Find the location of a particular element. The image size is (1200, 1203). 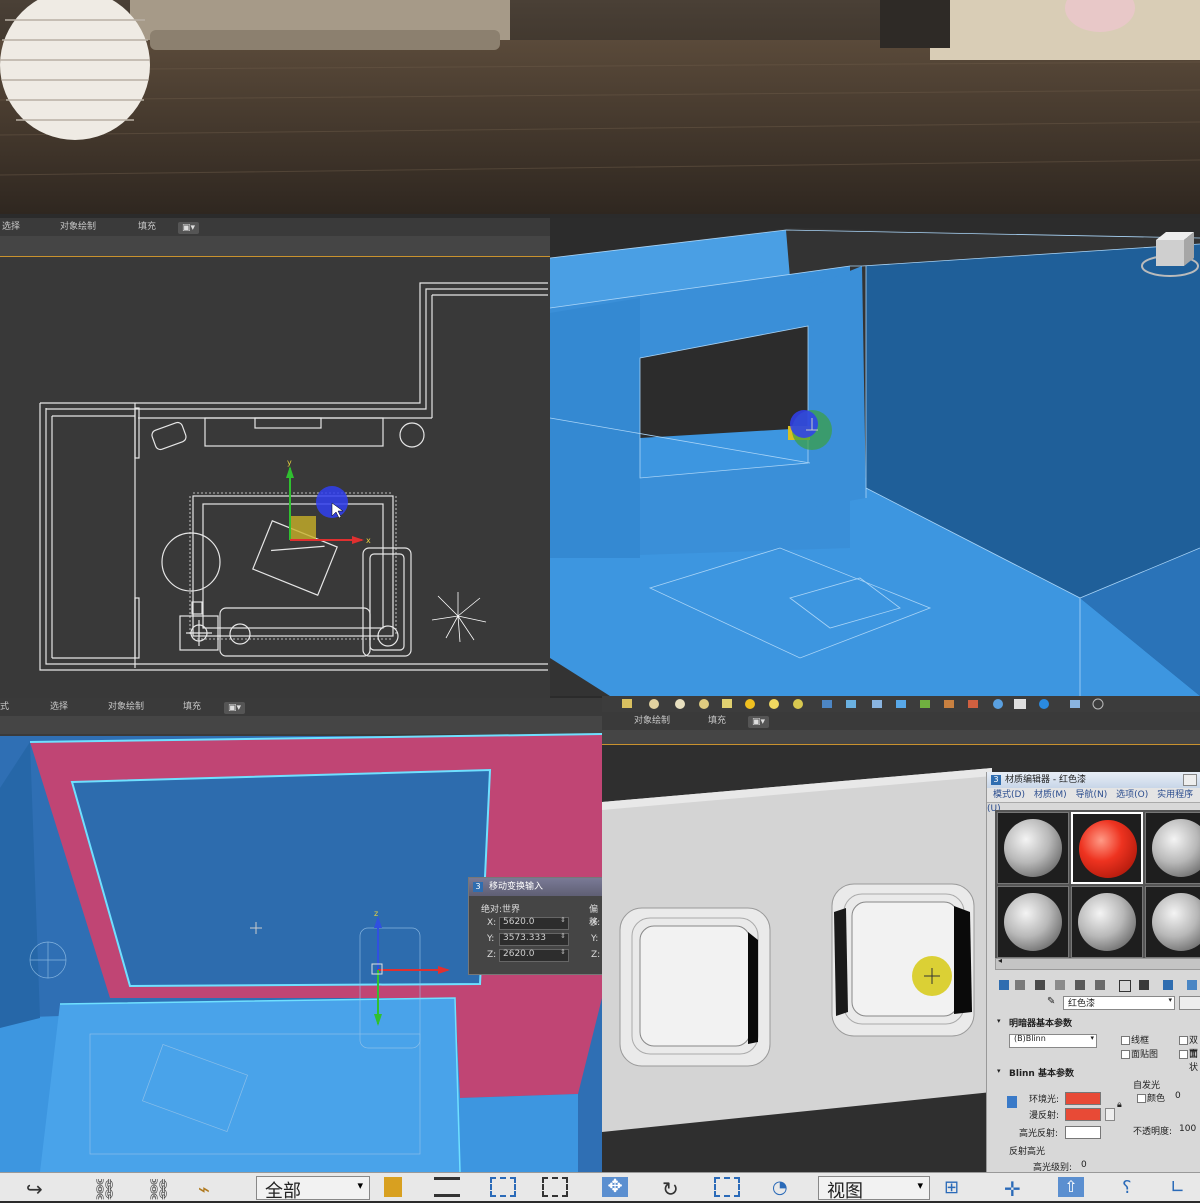

select-and-rotate-icon: ↻ is located at coordinates (675, 1189).